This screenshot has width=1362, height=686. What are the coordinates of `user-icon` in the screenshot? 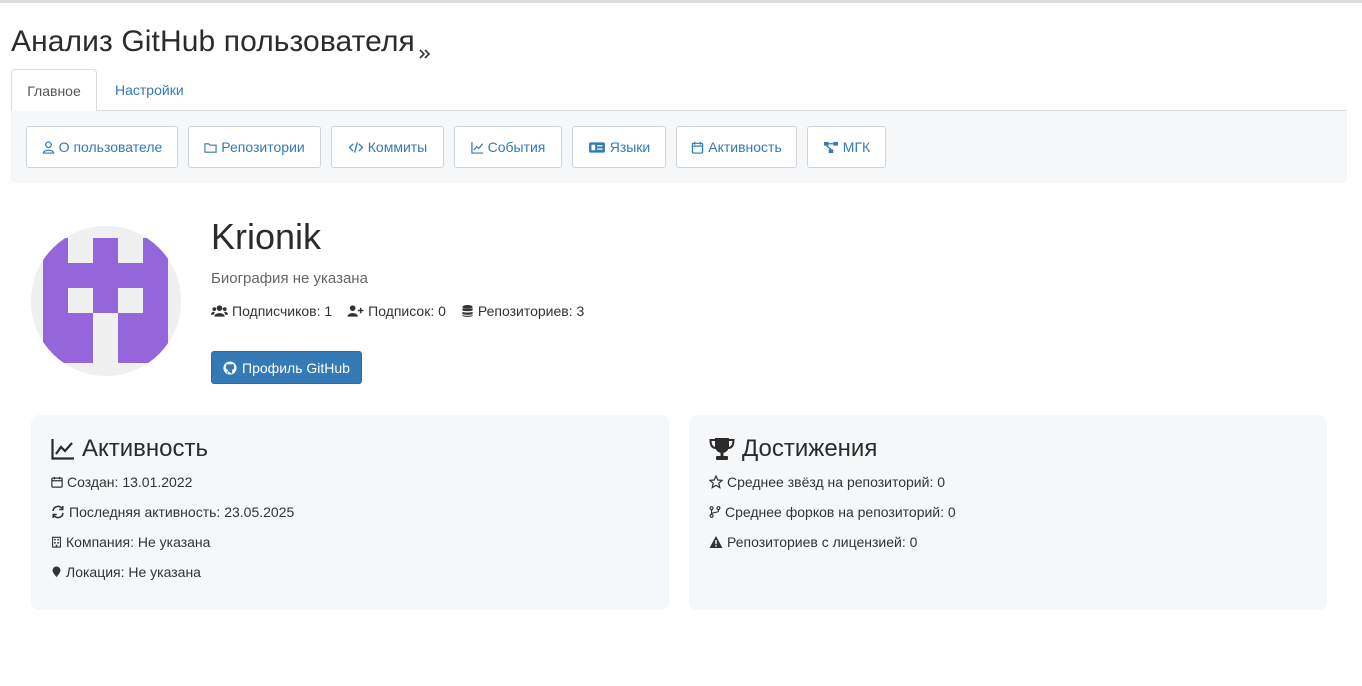 It's located at (48, 147).